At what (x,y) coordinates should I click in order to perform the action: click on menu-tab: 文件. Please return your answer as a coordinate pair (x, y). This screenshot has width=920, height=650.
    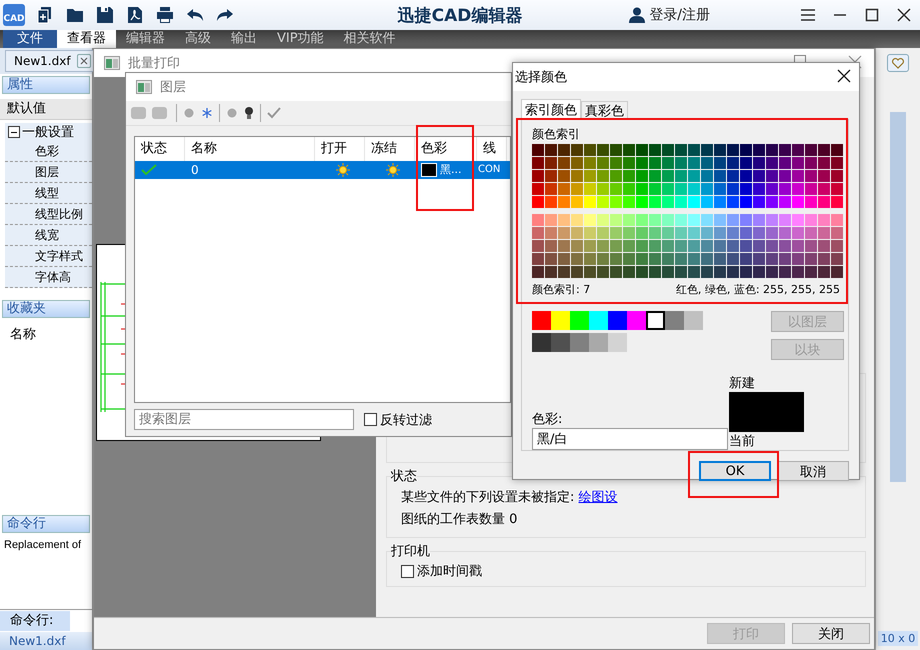
    Looking at the image, I should click on (30, 39).